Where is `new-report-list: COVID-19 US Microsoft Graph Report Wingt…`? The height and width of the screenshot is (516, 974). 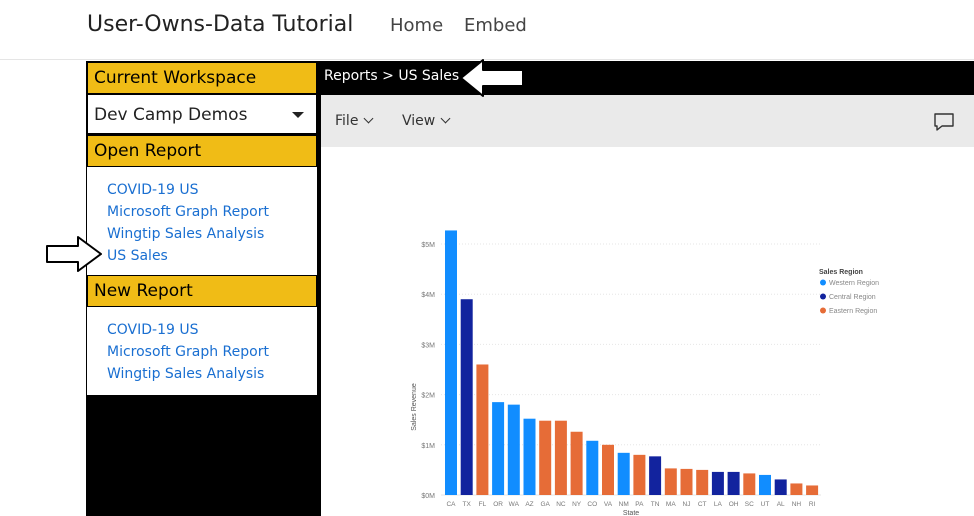
new-report-list: COVID-19 US Microsoft Graph Report Wingt… is located at coordinates (202, 351).